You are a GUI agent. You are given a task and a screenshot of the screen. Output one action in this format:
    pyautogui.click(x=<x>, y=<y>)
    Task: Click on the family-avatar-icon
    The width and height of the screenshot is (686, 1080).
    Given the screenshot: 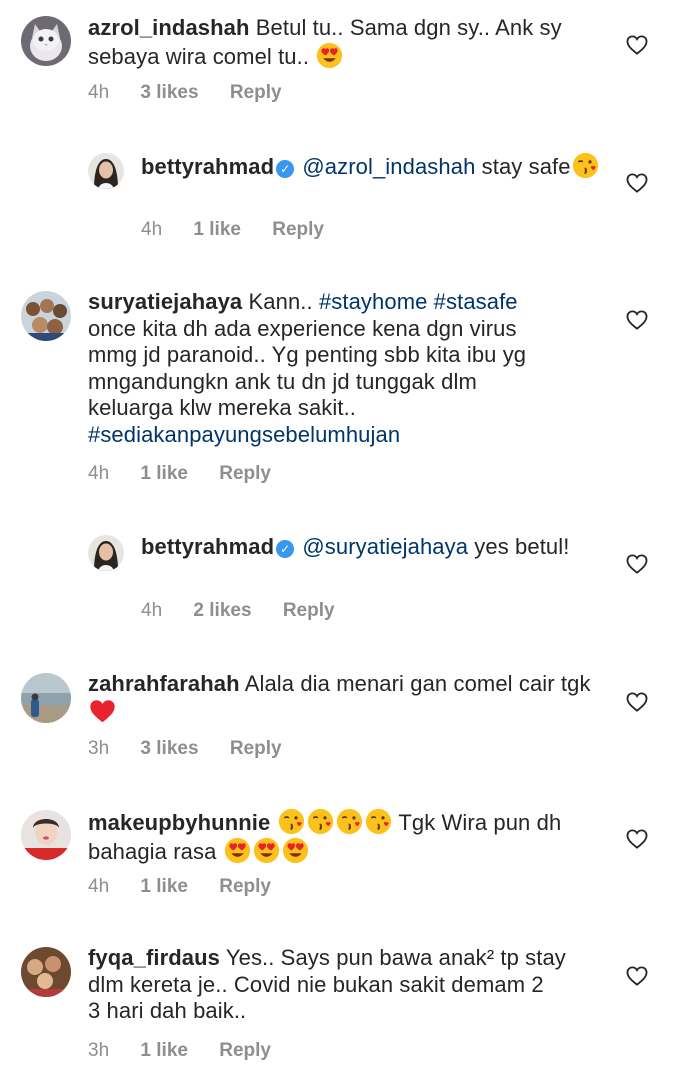 What is the action you would take?
    pyautogui.click(x=46, y=972)
    